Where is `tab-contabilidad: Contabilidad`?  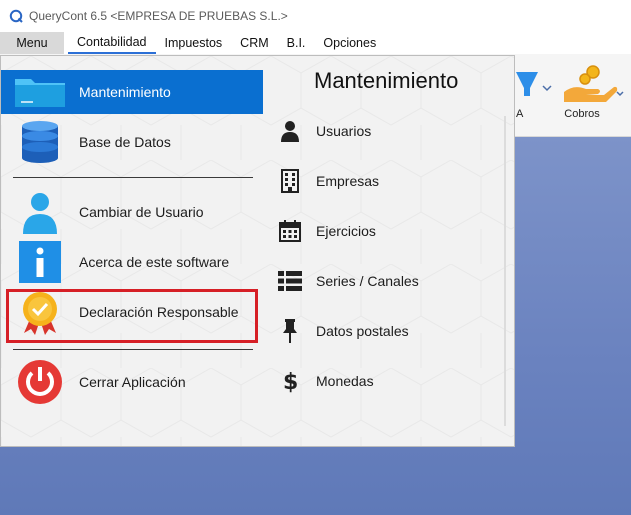
tab-contabilidad: Contabilidad is located at coordinates (112, 43).